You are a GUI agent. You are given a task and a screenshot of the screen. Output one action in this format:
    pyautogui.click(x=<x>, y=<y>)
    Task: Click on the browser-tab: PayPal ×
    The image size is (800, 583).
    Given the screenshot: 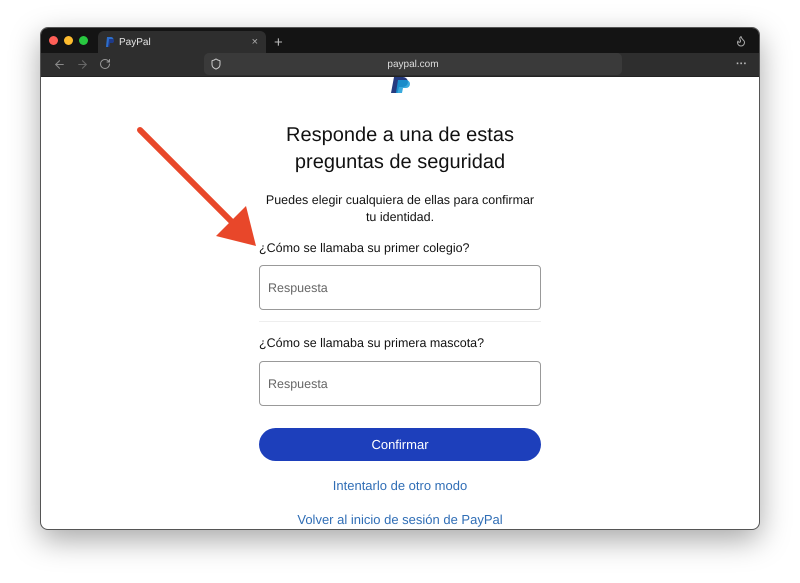 What is the action you would take?
    pyautogui.click(x=182, y=42)
    